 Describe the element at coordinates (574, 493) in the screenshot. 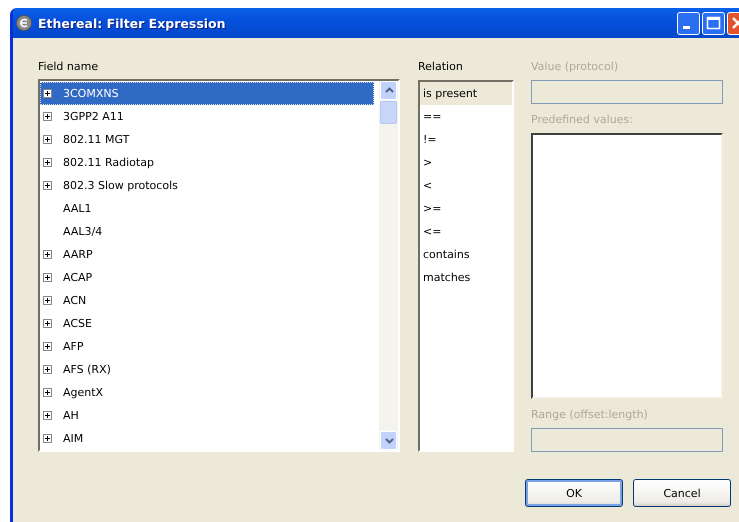

I see `ok-button: OK` at that location.